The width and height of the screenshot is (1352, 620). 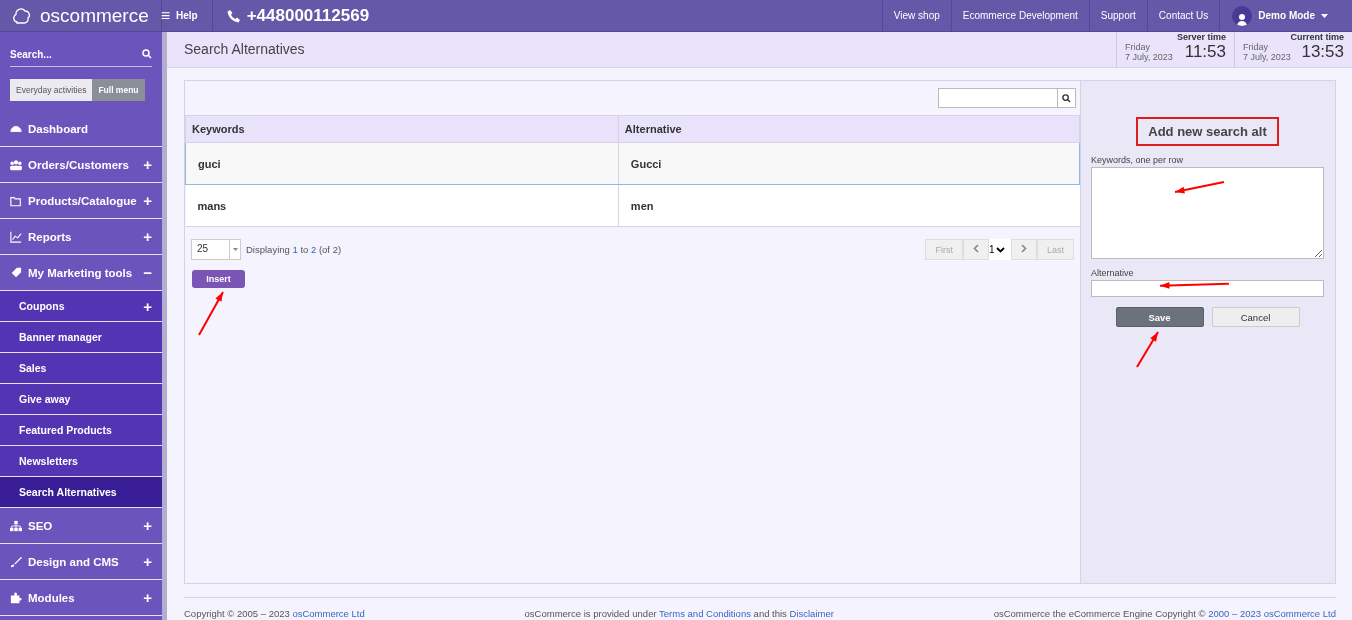 What do you see at coordinates (94, 15) in the screenshot?
I see `brand-name: oscommerce` at bounding box center [94, 15].